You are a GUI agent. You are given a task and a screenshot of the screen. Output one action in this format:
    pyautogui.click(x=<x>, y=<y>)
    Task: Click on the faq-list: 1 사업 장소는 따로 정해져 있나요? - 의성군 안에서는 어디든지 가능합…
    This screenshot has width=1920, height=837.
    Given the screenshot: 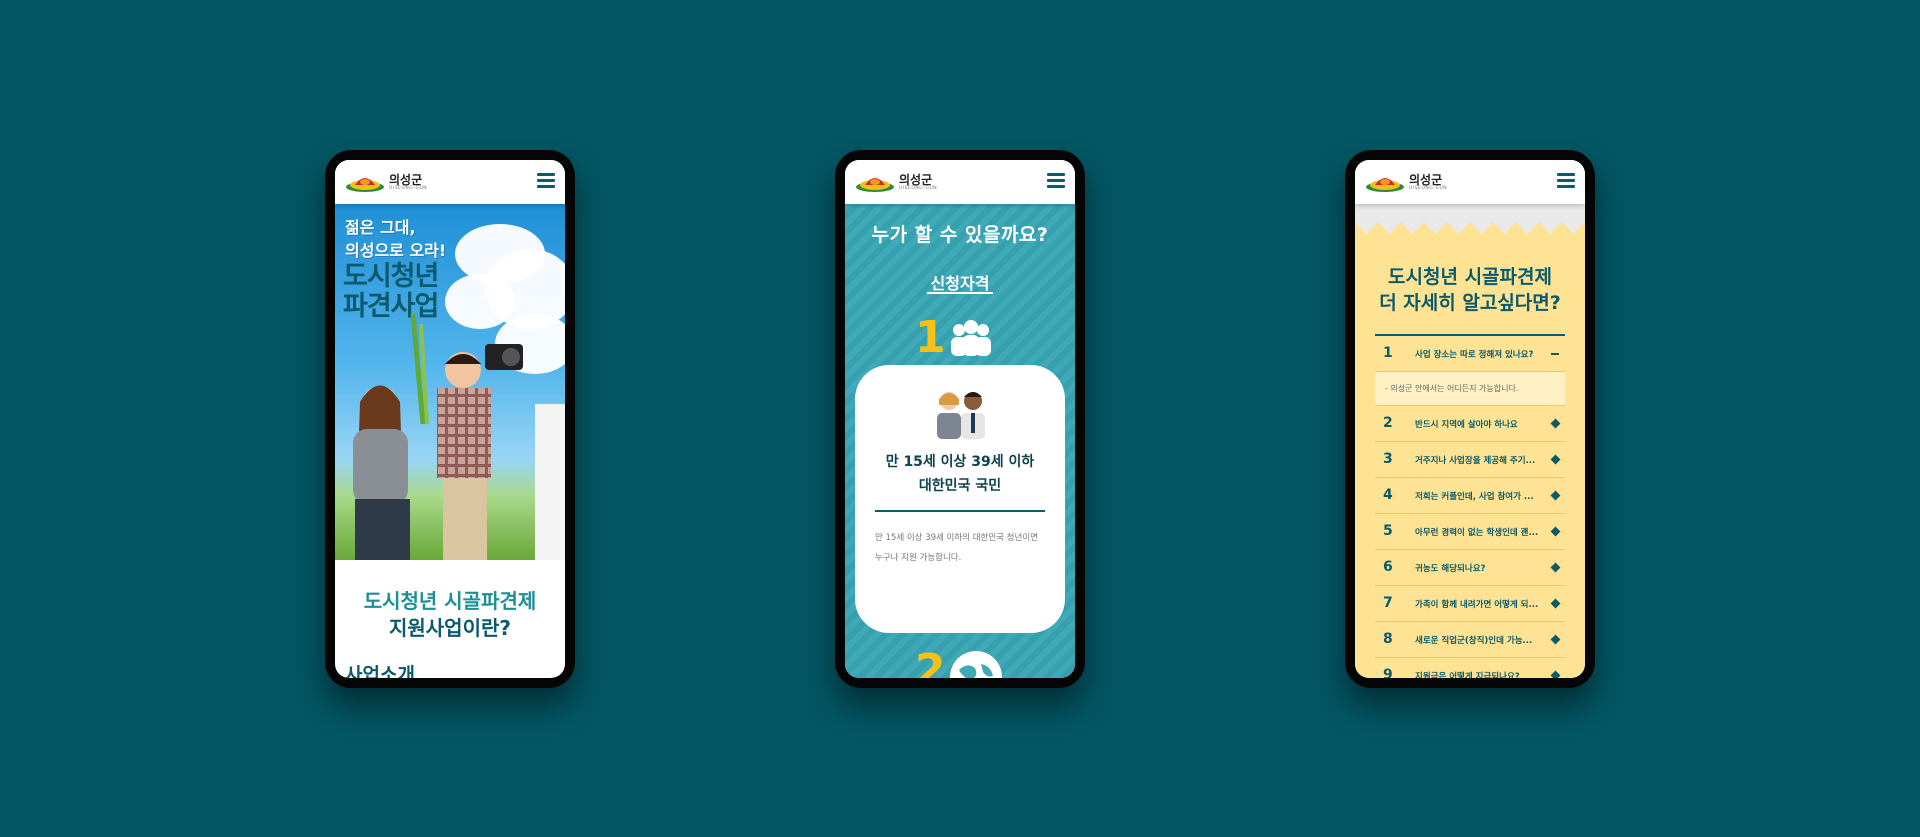 What is the action you would take?
    pyautogui.click(x=1470, y=506)
    